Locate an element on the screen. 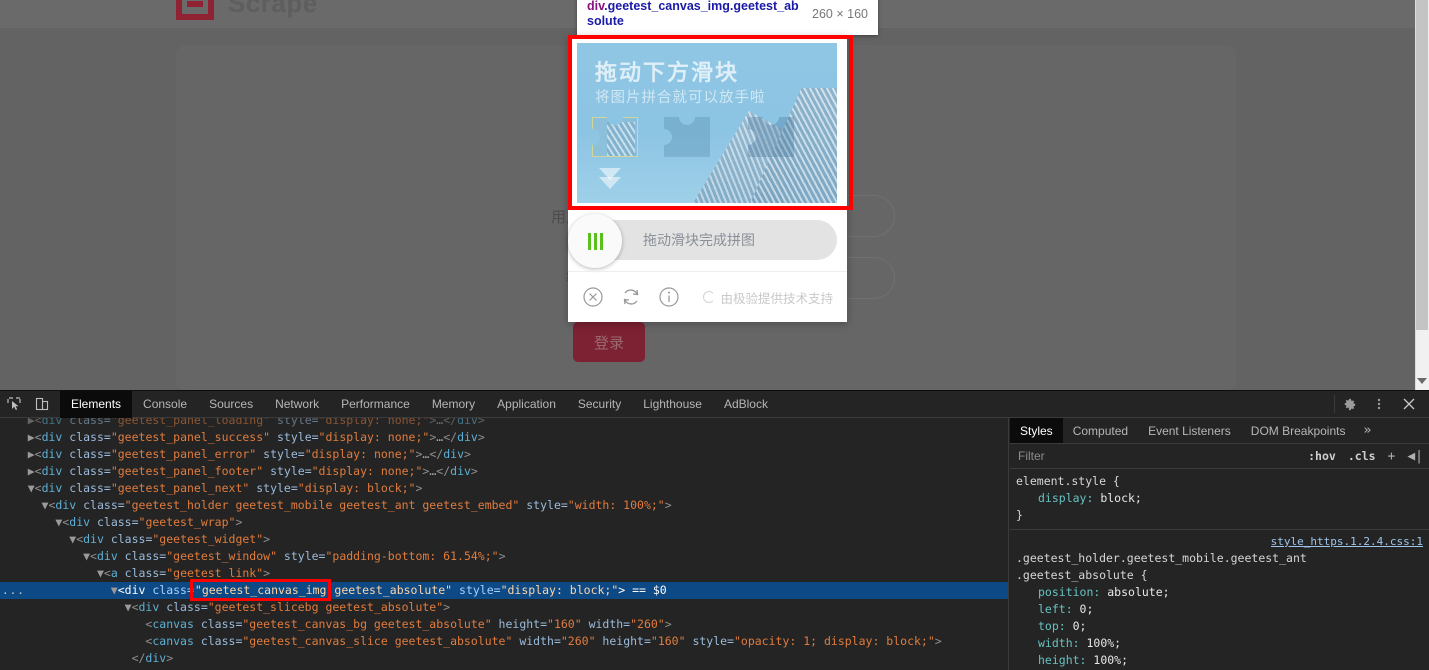  scroll-down-arrow-icon is located at coordinates (1422, 381).